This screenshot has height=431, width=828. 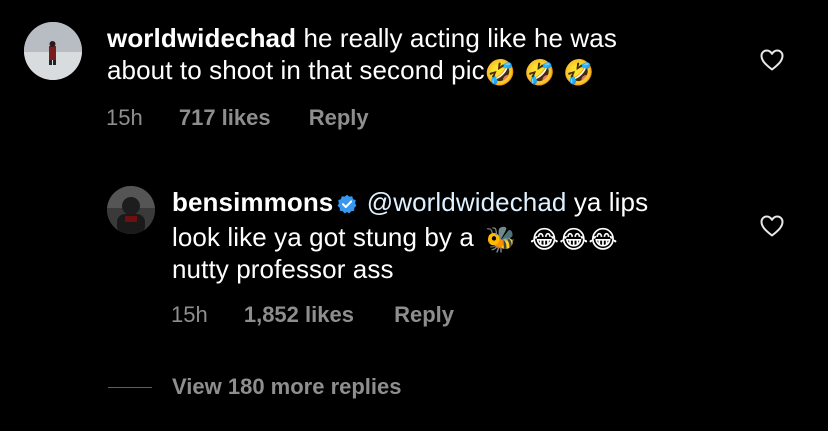 What do you see at coordinates (460, 38) in the screenshot?
I see `comment-body-line1: he really acting like he was` at bounding box center [460, 38].